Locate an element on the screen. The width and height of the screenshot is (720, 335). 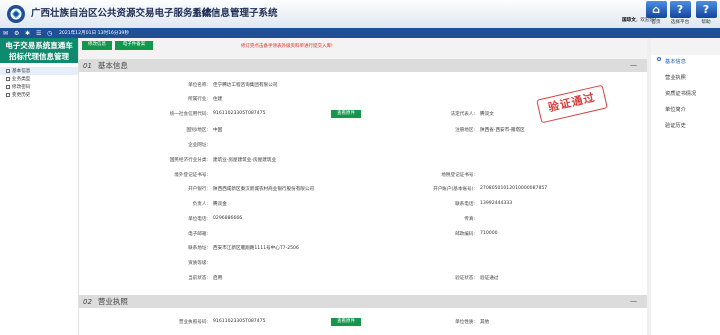
country-value: 中国 is located at coordinates (218, 130).